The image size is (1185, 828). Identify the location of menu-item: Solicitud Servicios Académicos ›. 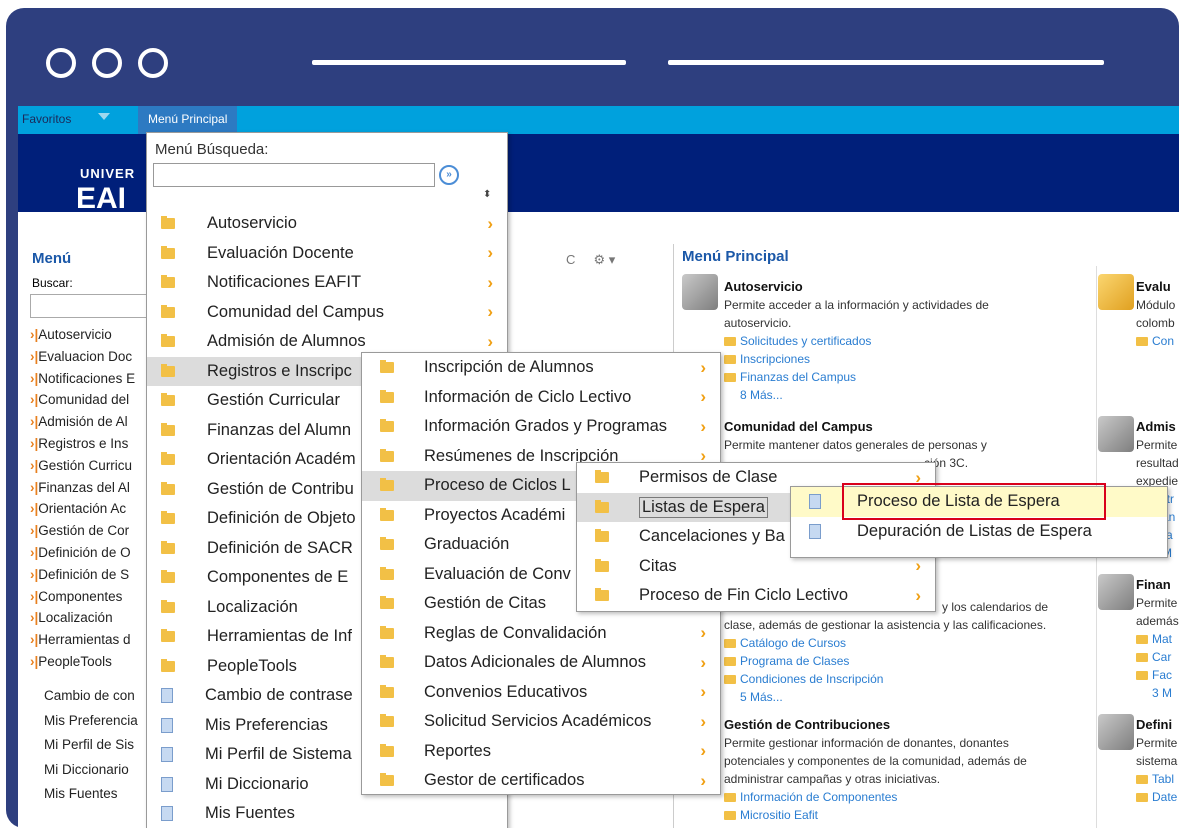
(541, 722).